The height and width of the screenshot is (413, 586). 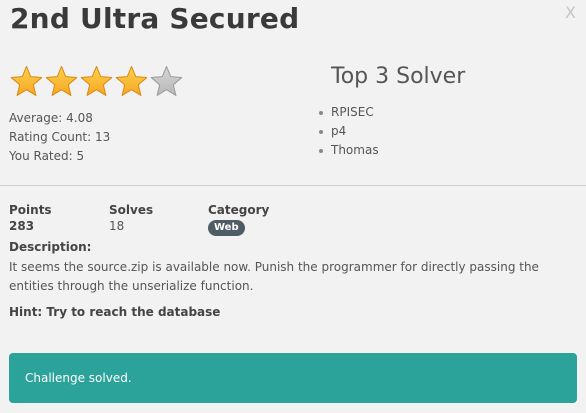 What do you see at coordinates (352, 112) in the screenshot?
I see `solver-name: RPISEC` at bounding box center [352, 112].